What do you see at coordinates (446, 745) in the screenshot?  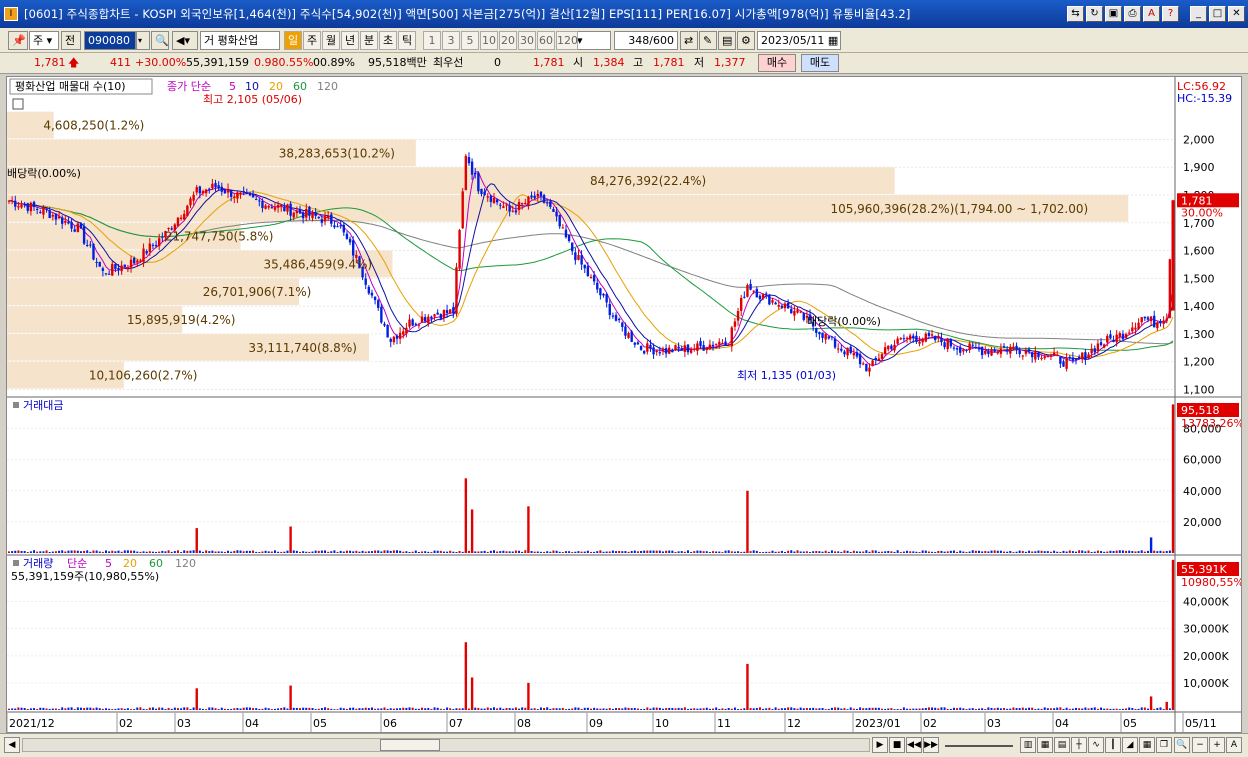 I see `scroll-track` at bounding box center [446, 745].